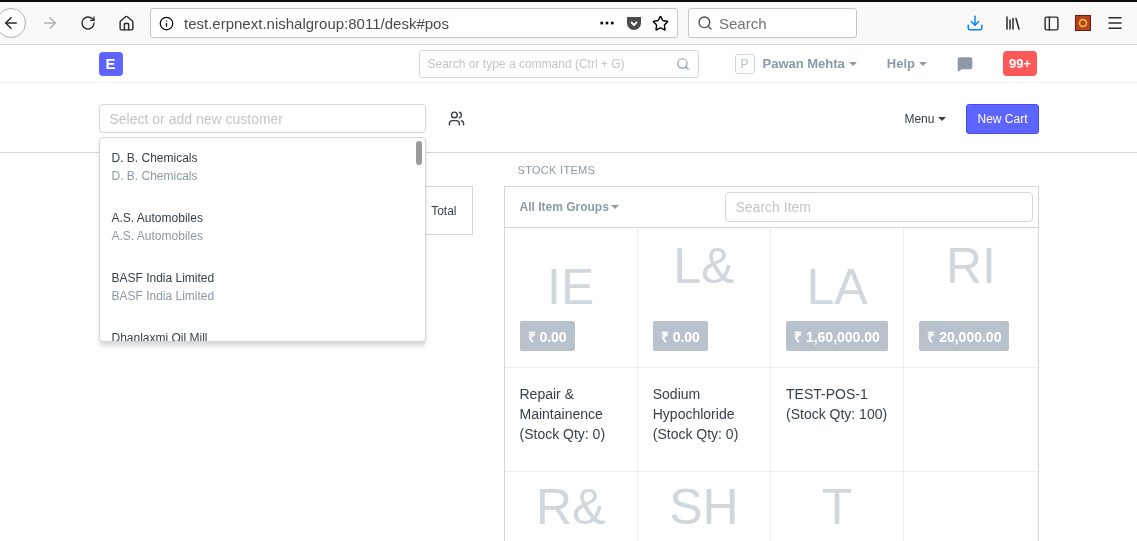  I want to click on item-name: TEST-POS-1 (Stock Qty: 100), so click(837, 404).